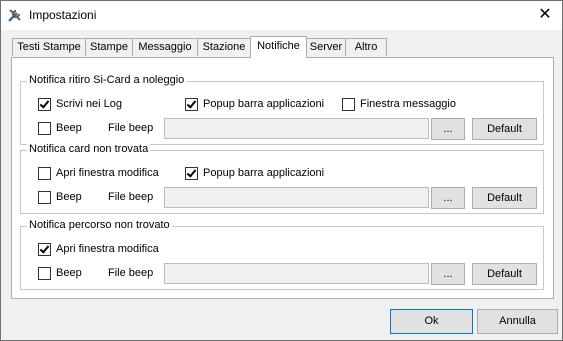 The width and height of the screenshot is (563, 341). I want to click on group-title: Notifica ritiro Si-Card a noleggio, so click(107, 80).